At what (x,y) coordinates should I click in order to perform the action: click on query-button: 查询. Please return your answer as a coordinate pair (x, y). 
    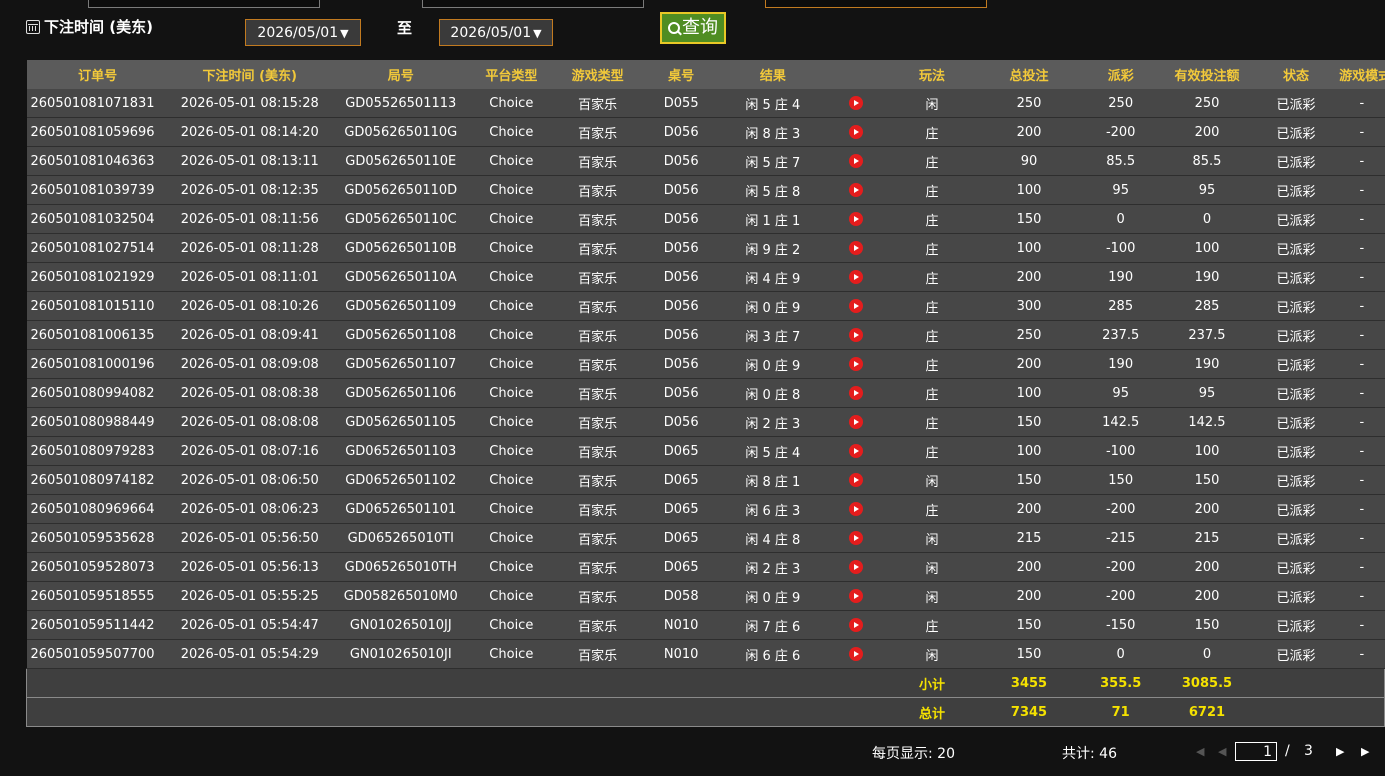
    Looking at the image, I should click on (693, 28).